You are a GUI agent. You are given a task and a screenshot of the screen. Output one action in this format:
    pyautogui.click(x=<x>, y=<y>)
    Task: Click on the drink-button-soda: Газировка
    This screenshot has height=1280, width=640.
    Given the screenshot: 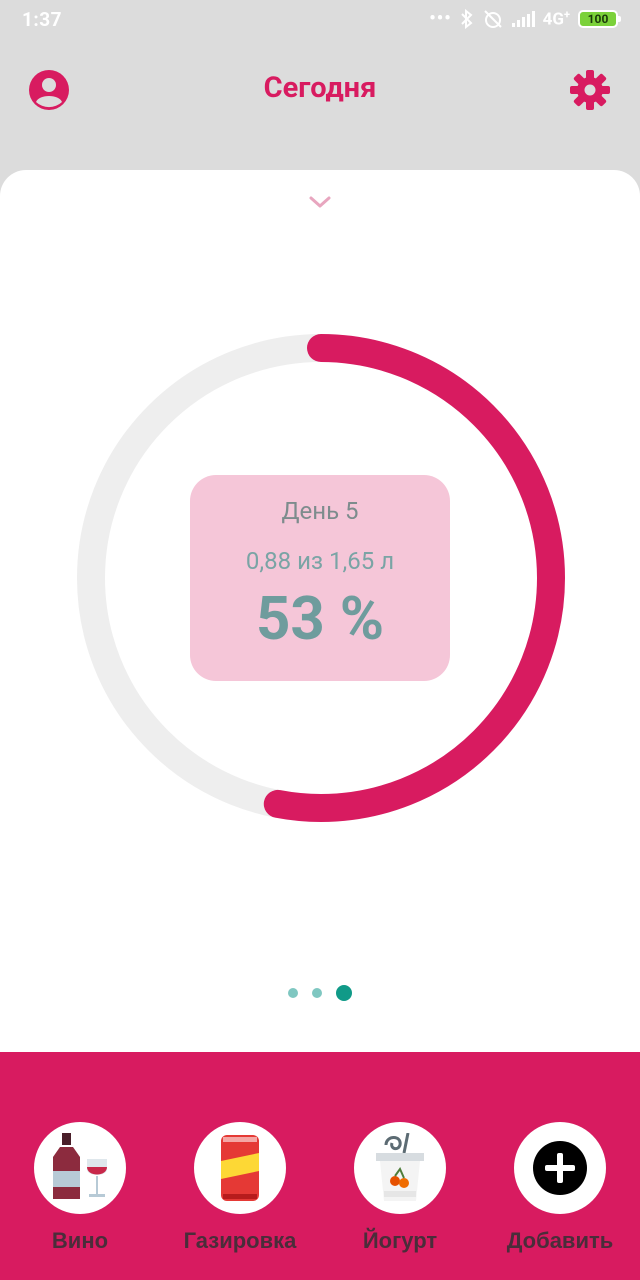 What is the action you would take?
    pyautogui.click(x=240, y=1188)
    